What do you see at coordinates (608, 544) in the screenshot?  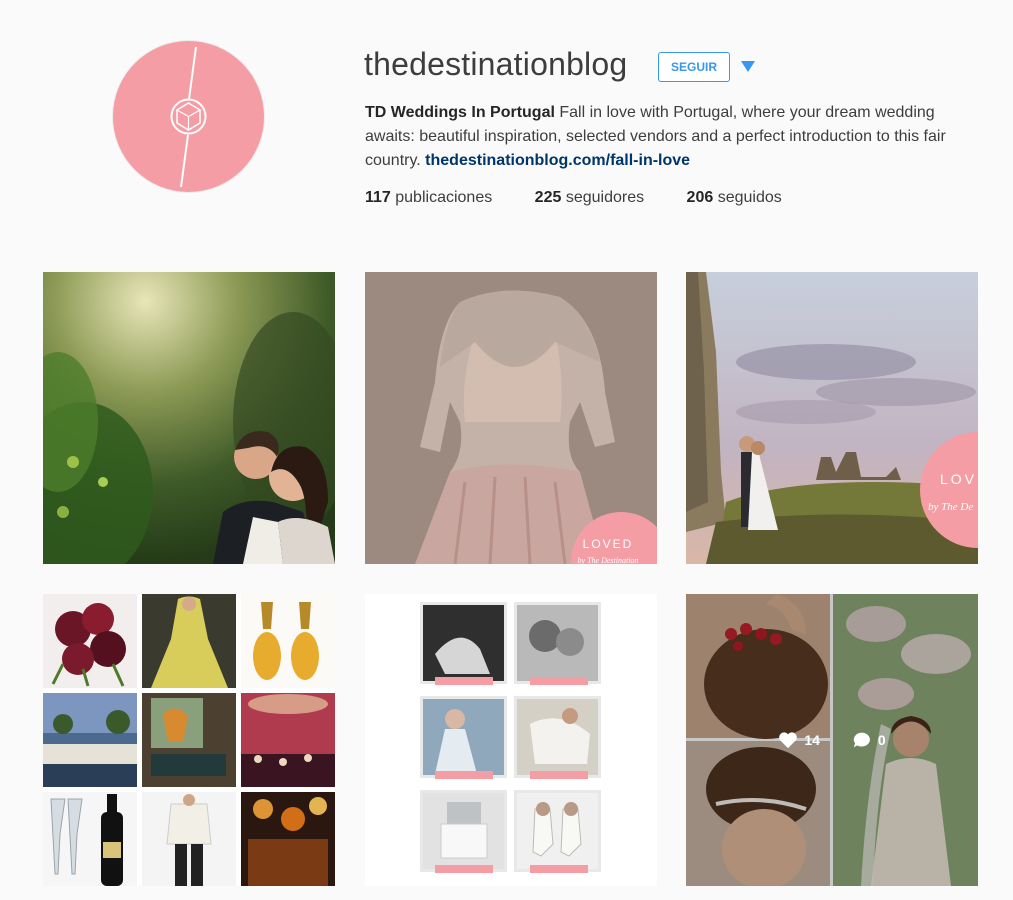 I see `loved-badge-text: LOVED` at bounding box center [608, 544].